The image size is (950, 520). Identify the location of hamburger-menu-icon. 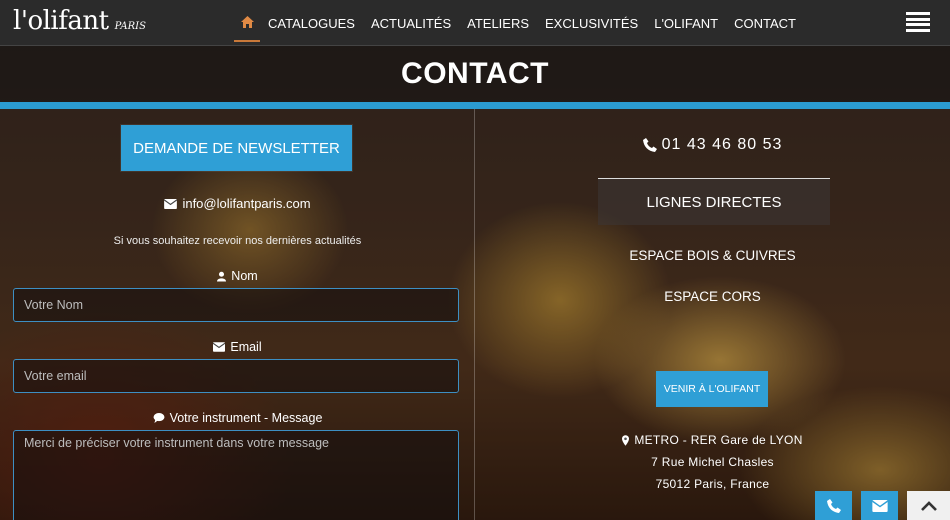
(918, 22).